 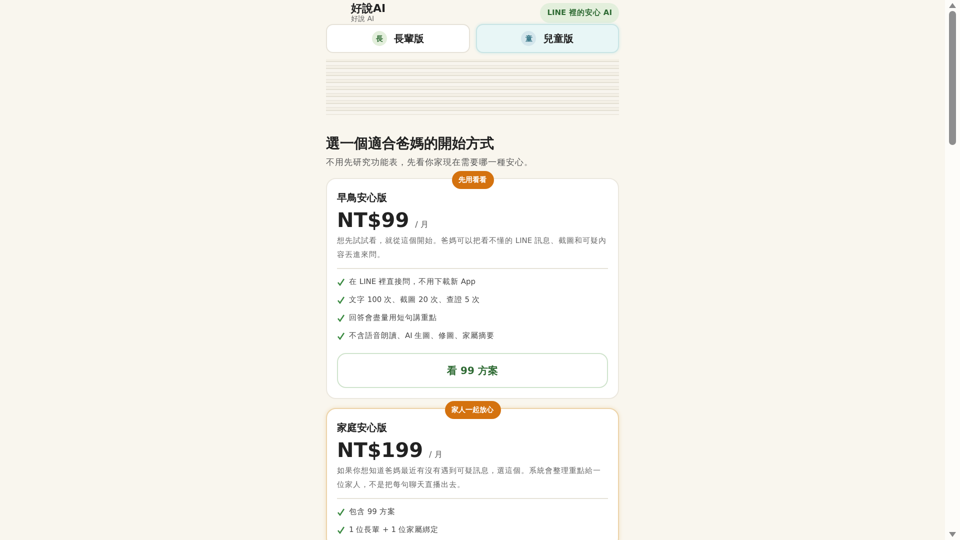 I want to click on scroll-up-icon, so click(x=952, y=5).